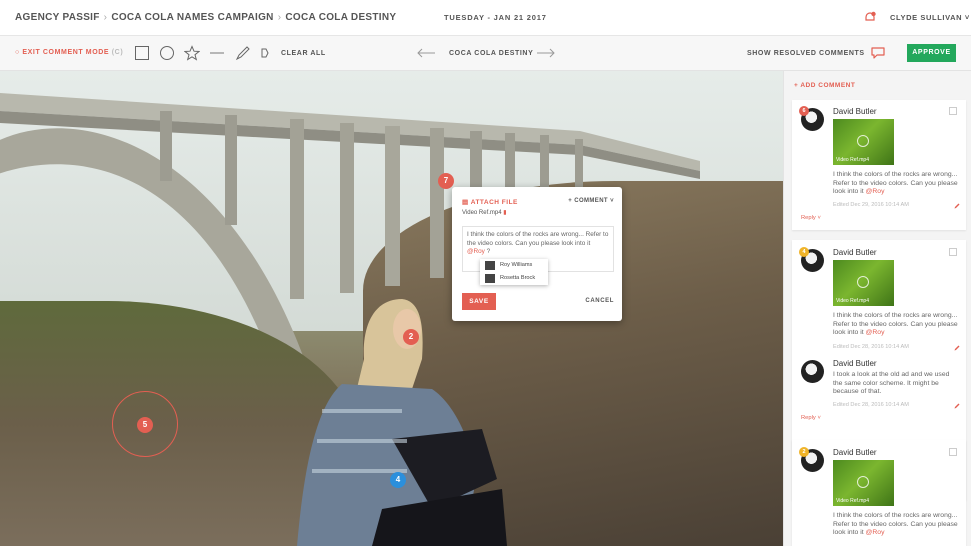 This screenshot has width=971, height=546. What do you see at coordinates (494, 202) in the screenshot?
I see `attach-label: ATTACH FILE` at bounding box center [494, 202].